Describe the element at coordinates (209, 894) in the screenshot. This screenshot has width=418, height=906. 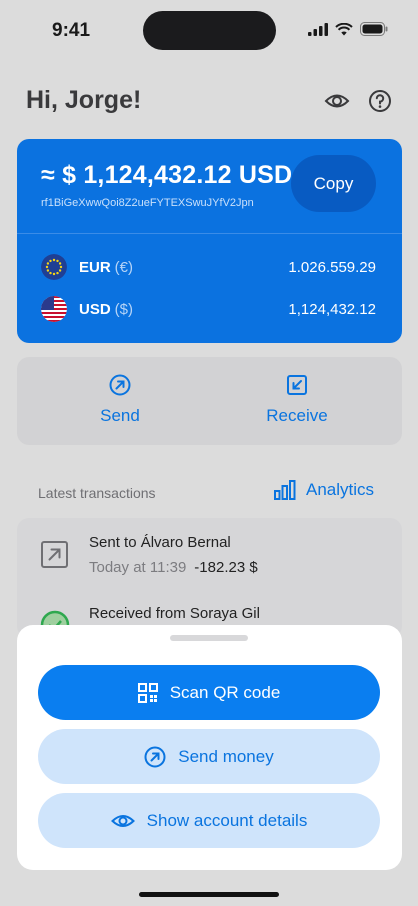
I see `home-indicator` at that location.